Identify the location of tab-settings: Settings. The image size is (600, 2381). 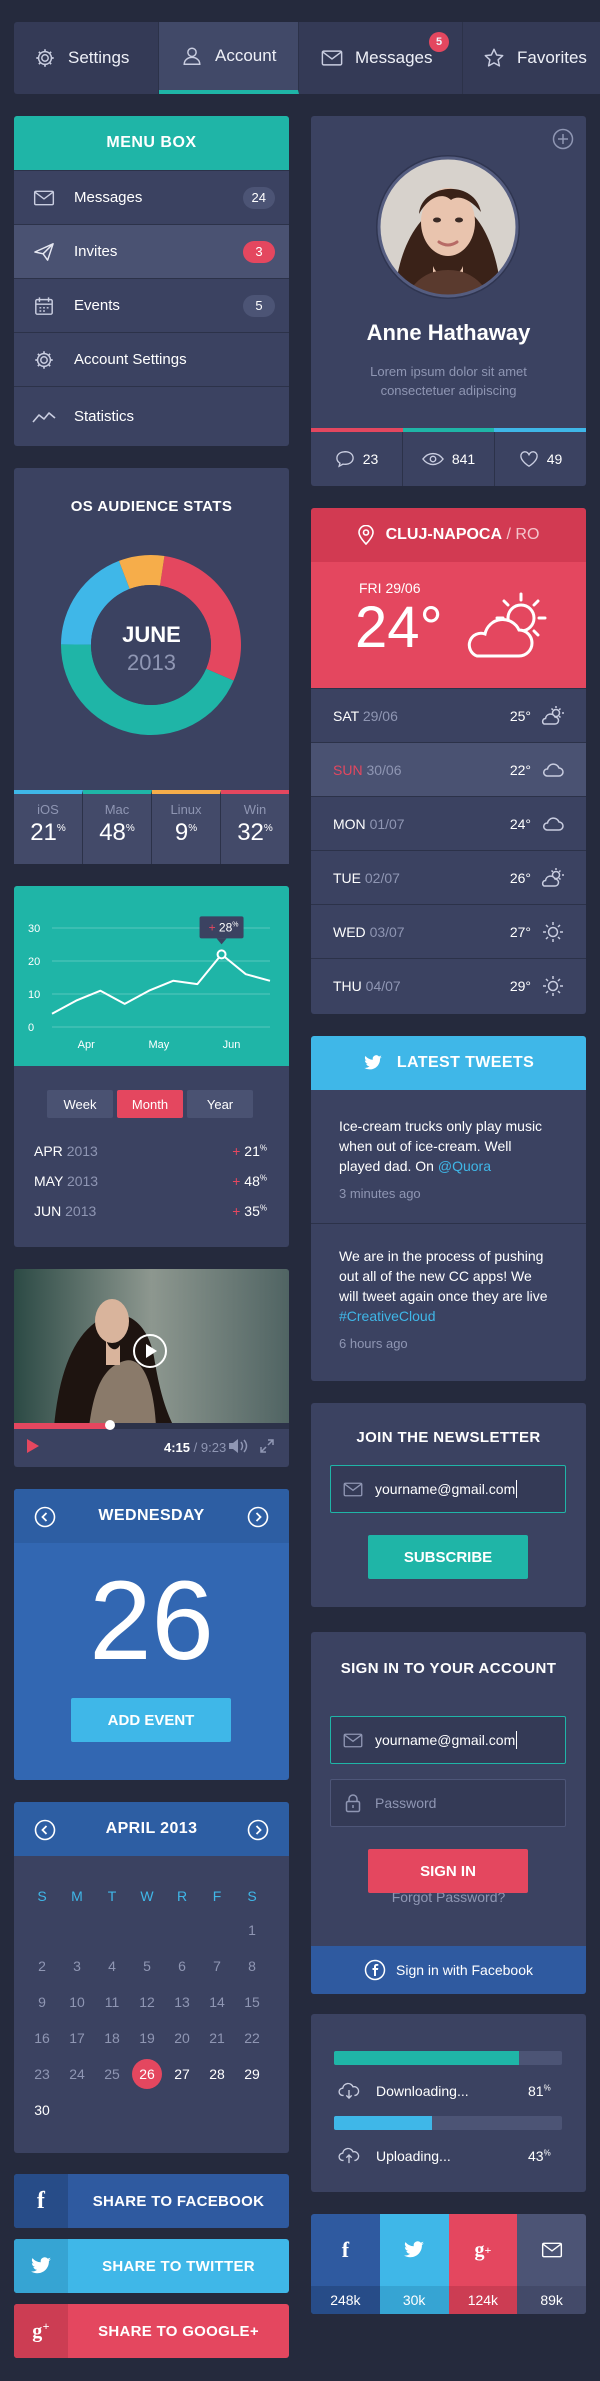
(86, 58).